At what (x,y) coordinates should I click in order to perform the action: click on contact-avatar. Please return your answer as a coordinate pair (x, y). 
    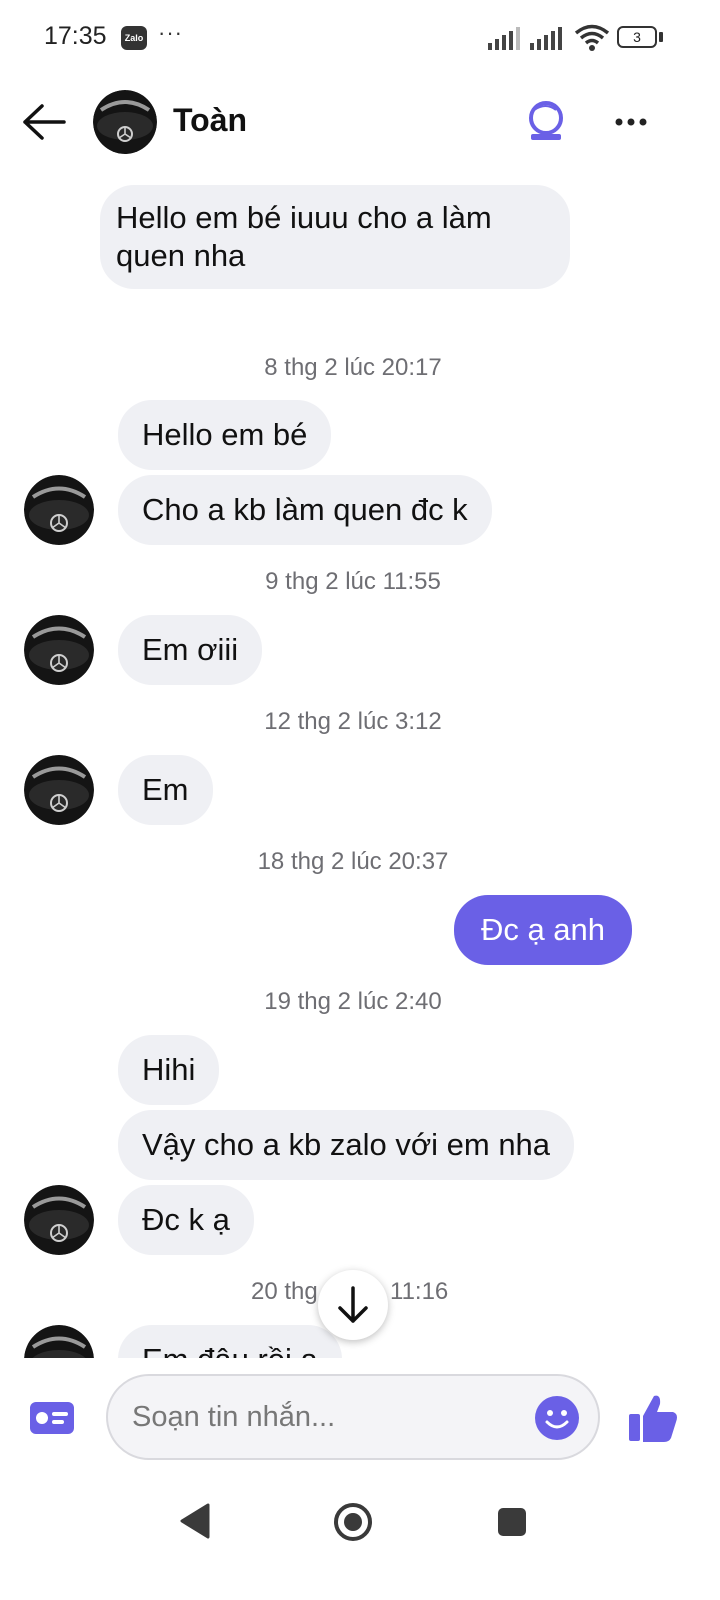
    Looking at the image, I should click on (125, 122).